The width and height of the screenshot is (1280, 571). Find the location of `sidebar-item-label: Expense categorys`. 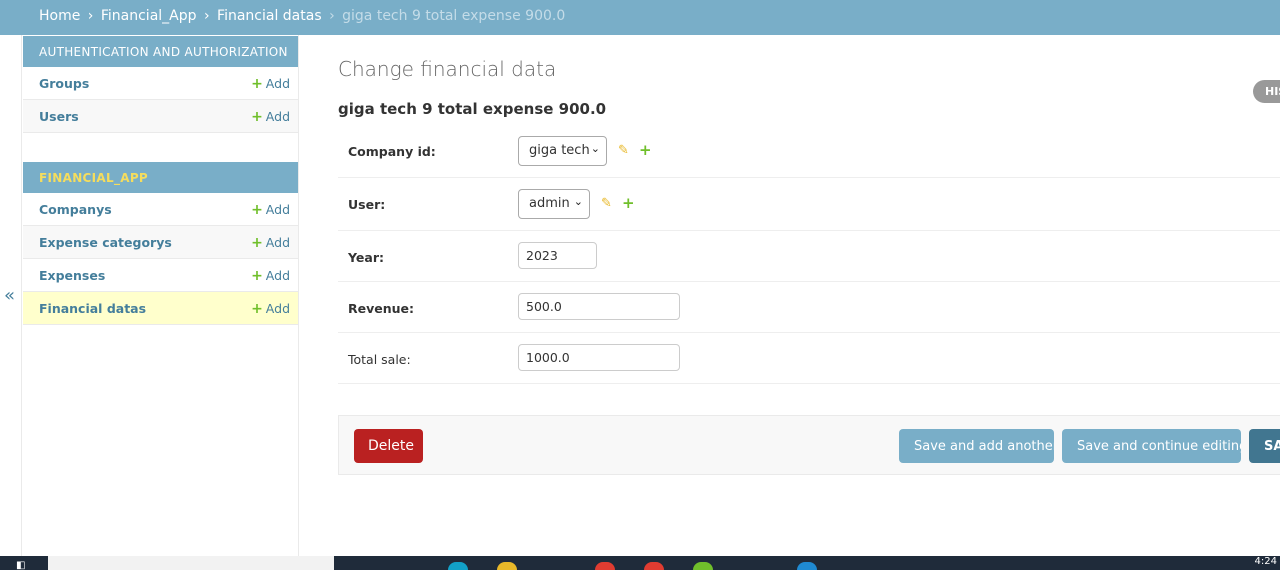

sidebar-item-label: Expense categorys is located at coordinates (105, 242).